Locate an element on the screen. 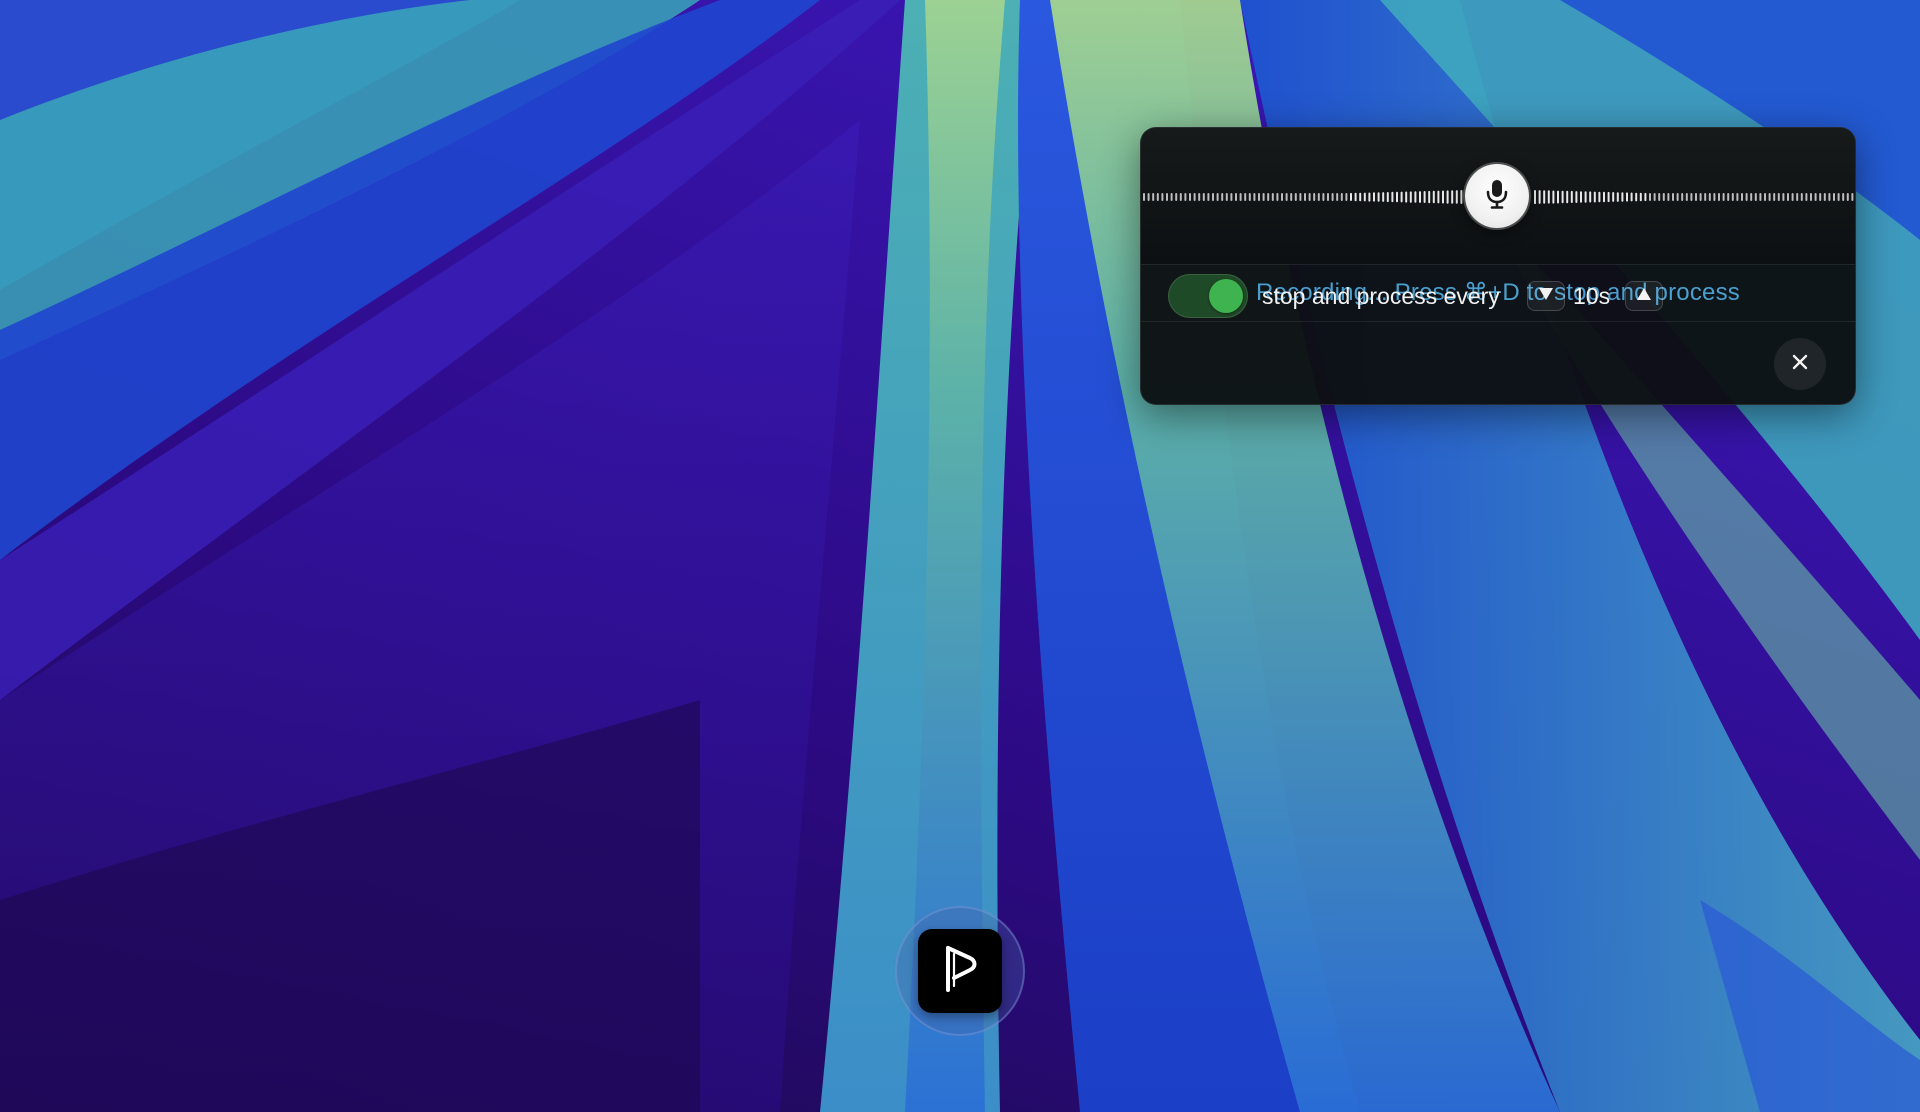 The width and height of the screenshot is (1920, 1112). triangle-up-icon is located at coordinates (1644, 296).